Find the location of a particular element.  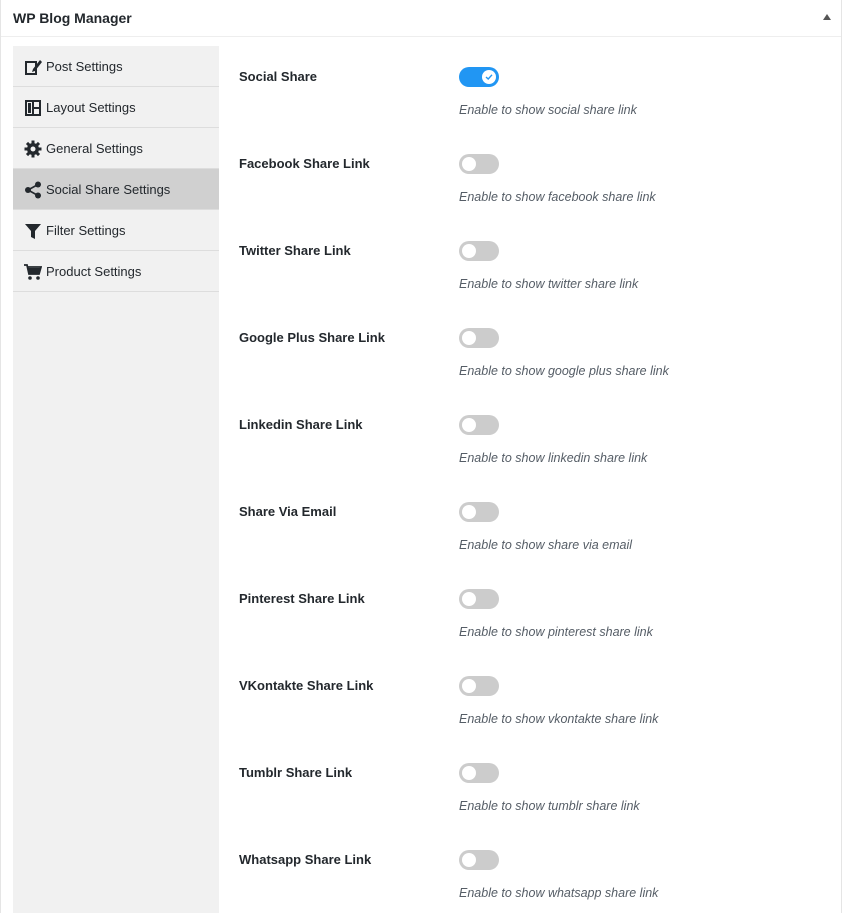

setting-label: Social Share is located at coordinates (278, 76).